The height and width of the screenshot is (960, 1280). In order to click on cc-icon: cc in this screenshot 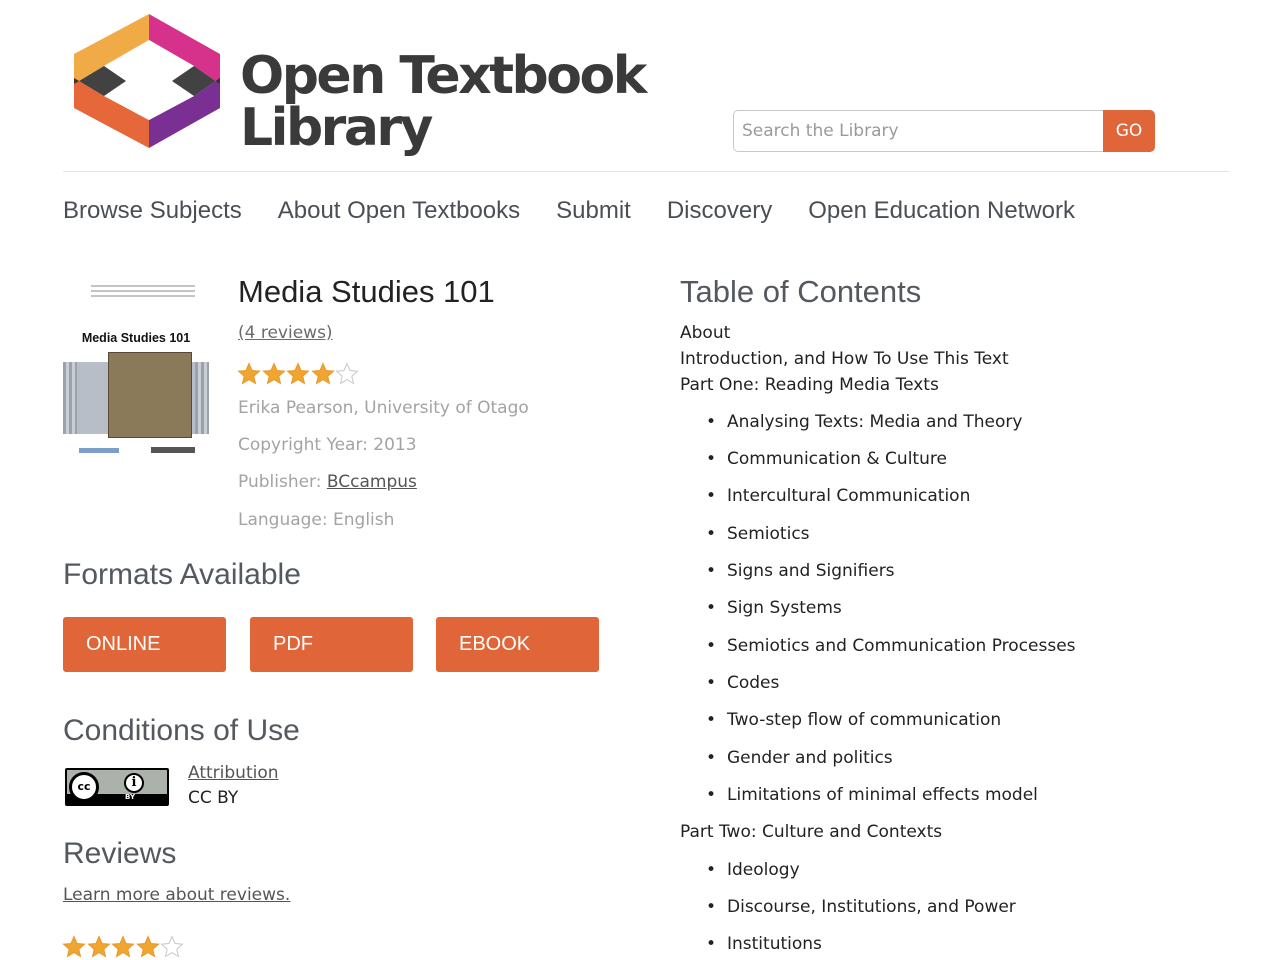, I will do `click(84, 787)`.